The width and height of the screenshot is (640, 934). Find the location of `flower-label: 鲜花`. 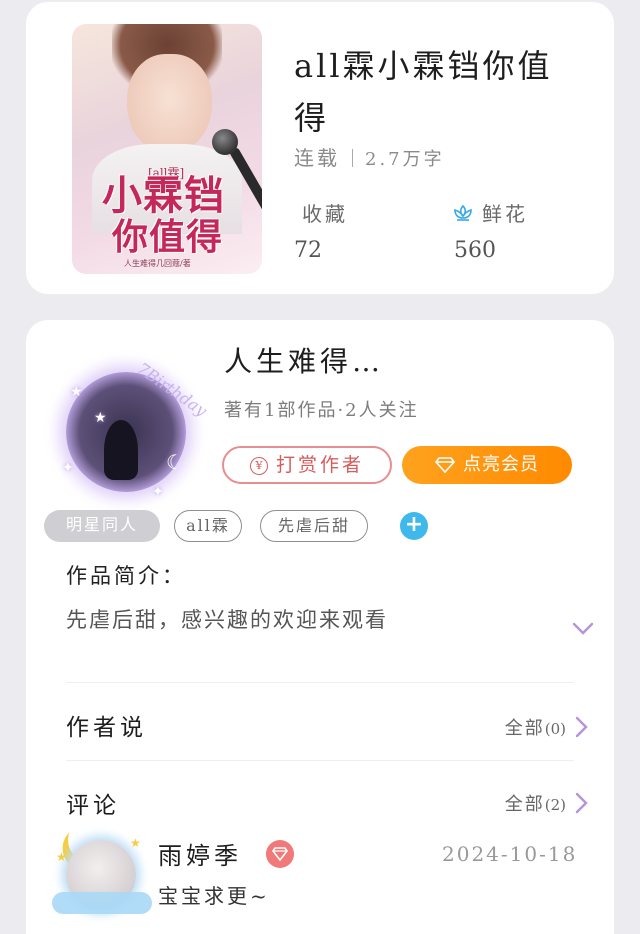

flower-label: 鲜花 is located at coordinates (505, 214).